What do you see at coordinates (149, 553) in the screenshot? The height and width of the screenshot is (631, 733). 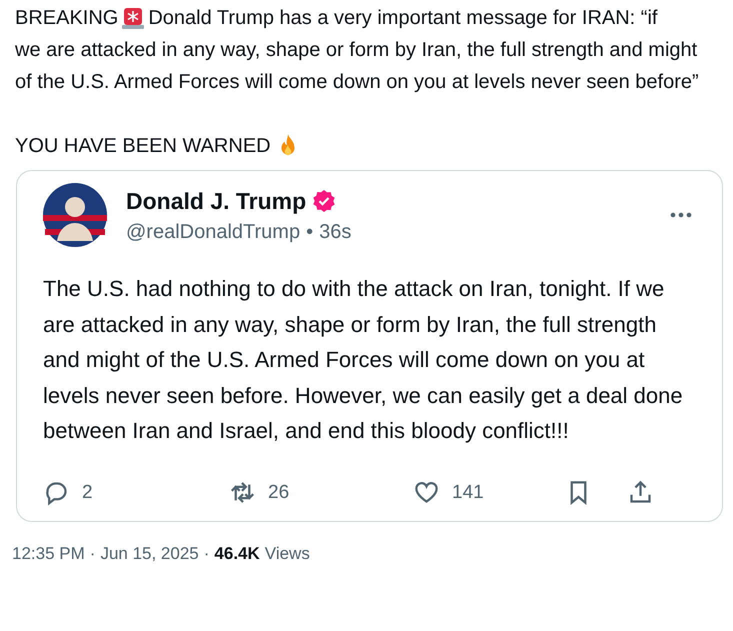 I see `post-date: Jun 15, 2025` at bounding box center [149, 553].